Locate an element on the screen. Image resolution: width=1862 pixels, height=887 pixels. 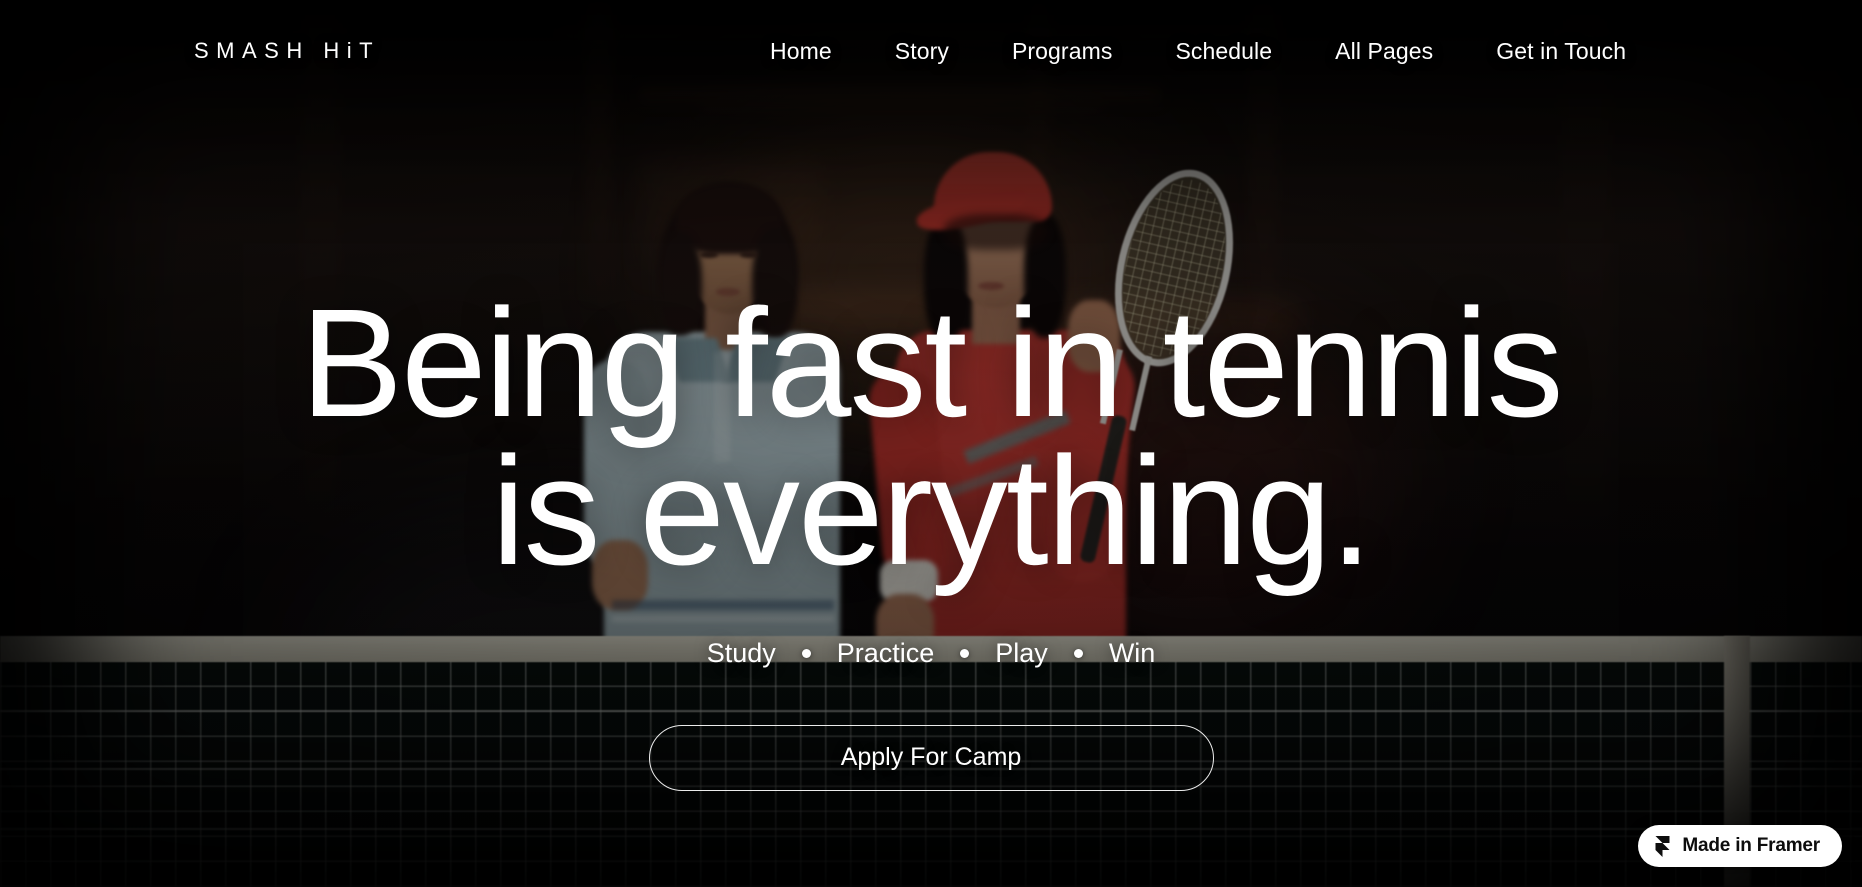
apply-for-camp-button: Apply For Camp is located at coordinates (931, 757).